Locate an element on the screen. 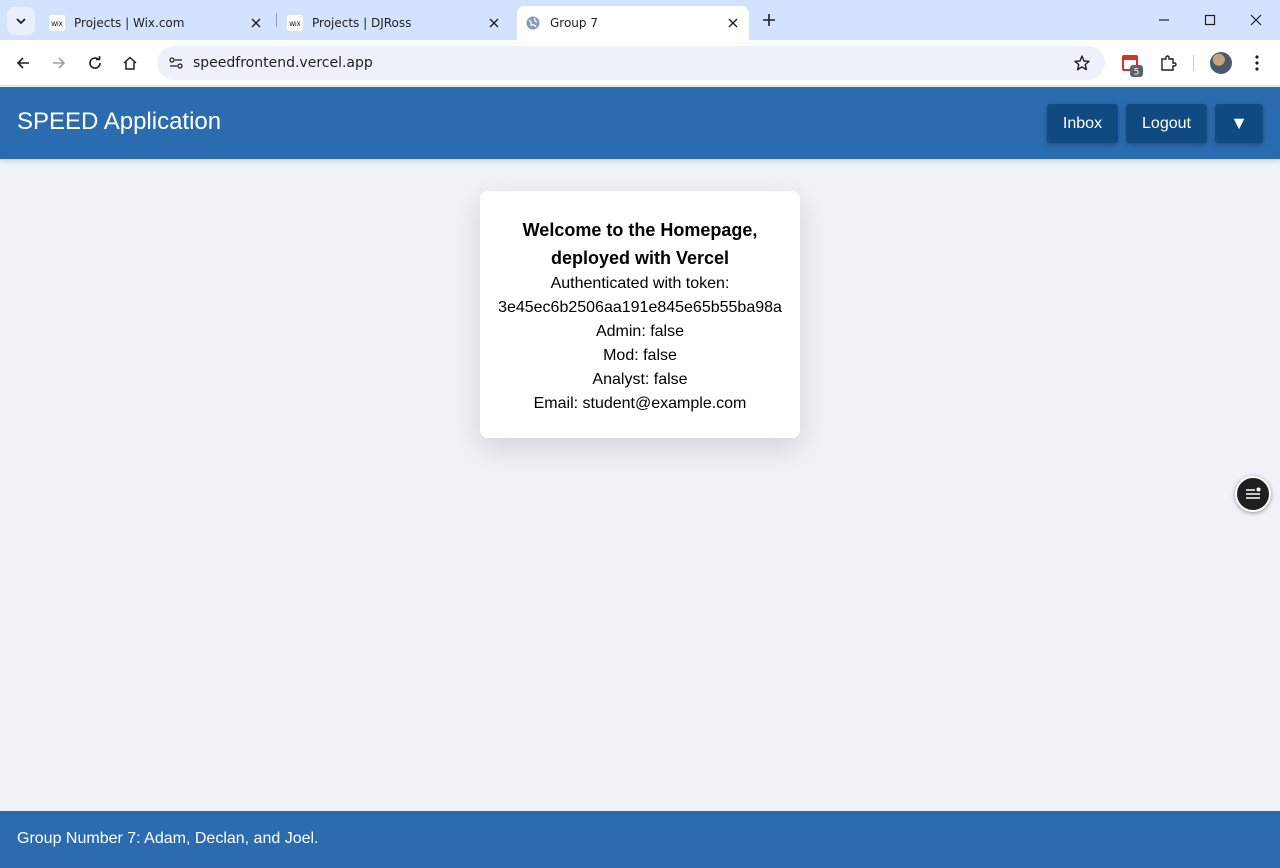  chevron-down-icon is located at coordinates (21, 21).